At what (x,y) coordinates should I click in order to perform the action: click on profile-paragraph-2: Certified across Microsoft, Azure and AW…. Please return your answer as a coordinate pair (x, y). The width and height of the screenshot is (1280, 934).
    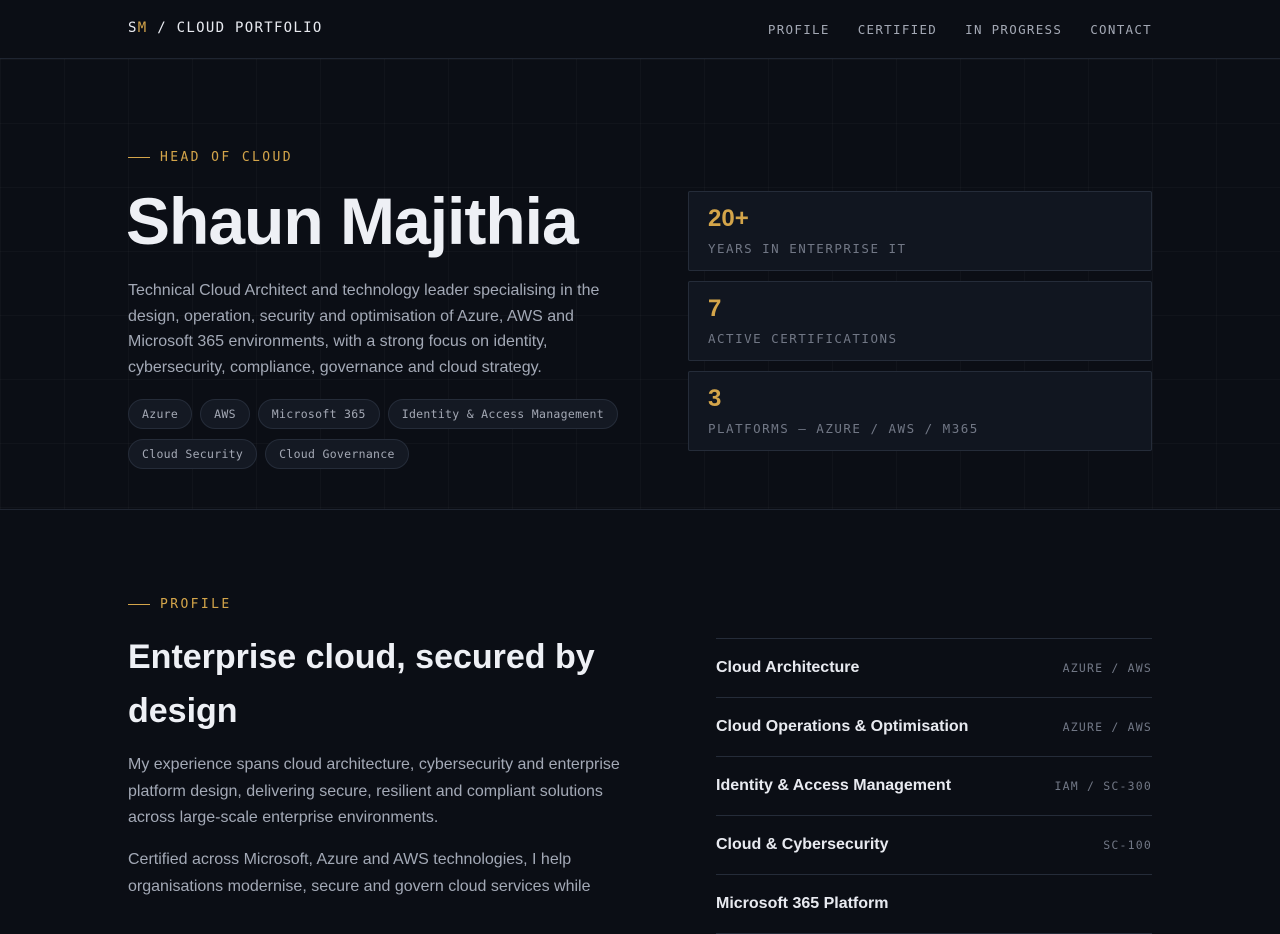
    Looking at the image, I should click on (359, 873).